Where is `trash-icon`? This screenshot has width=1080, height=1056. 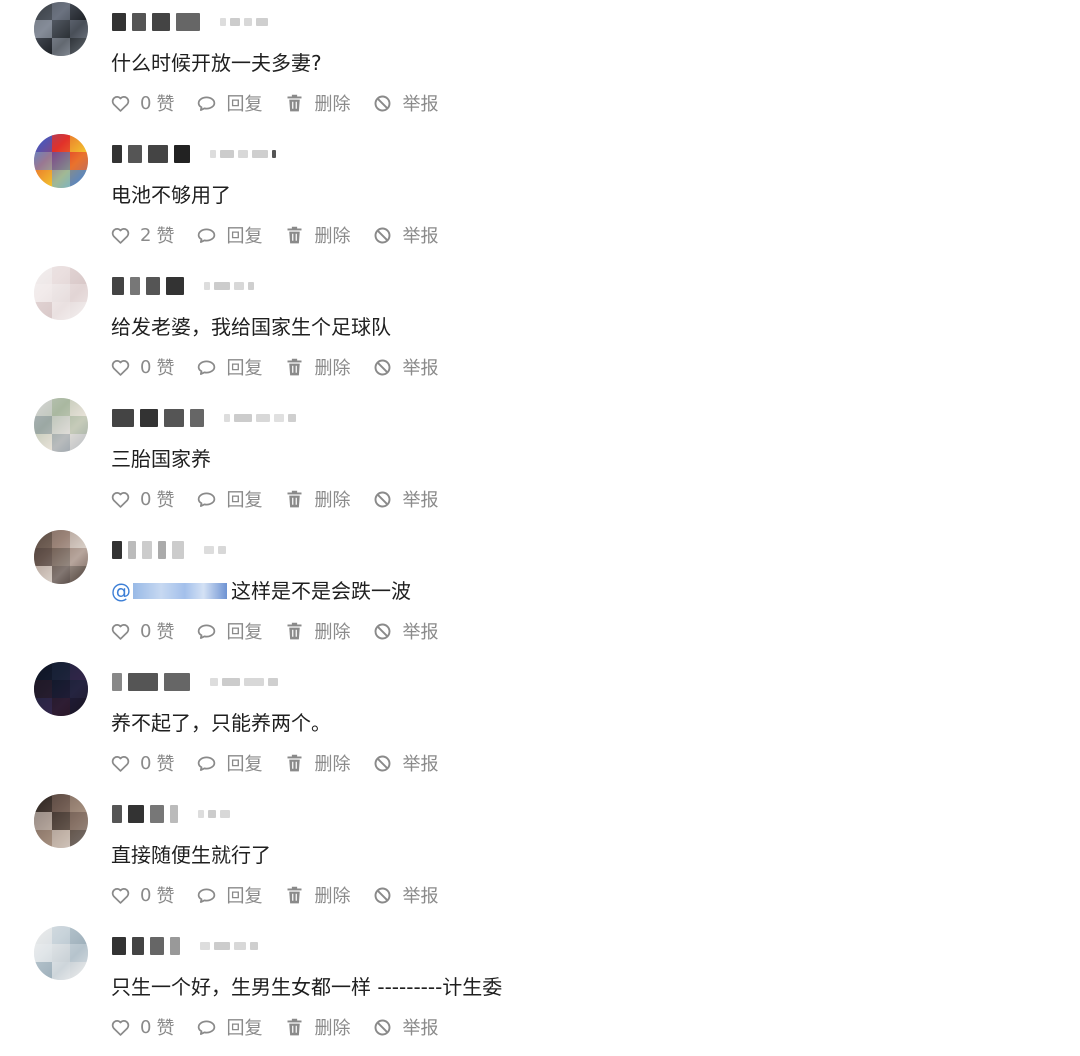
trash-icon is located at coordinates (294, 366).